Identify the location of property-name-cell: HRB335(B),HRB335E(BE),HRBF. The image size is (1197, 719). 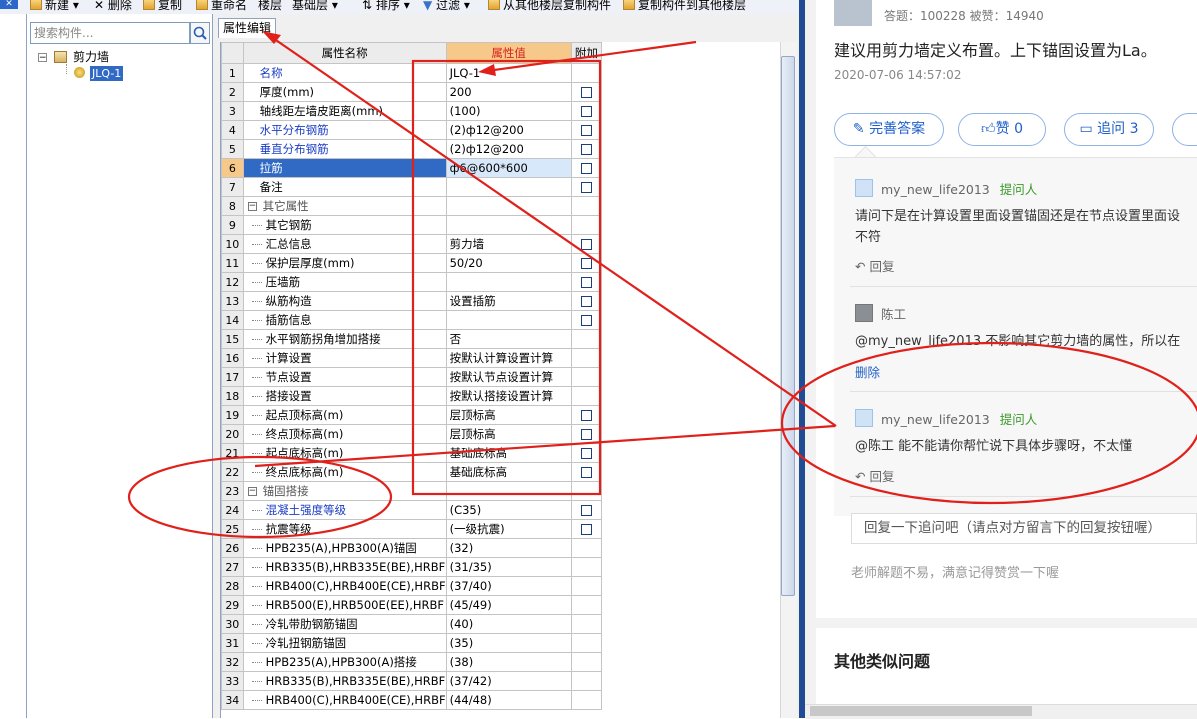
(344, 567).